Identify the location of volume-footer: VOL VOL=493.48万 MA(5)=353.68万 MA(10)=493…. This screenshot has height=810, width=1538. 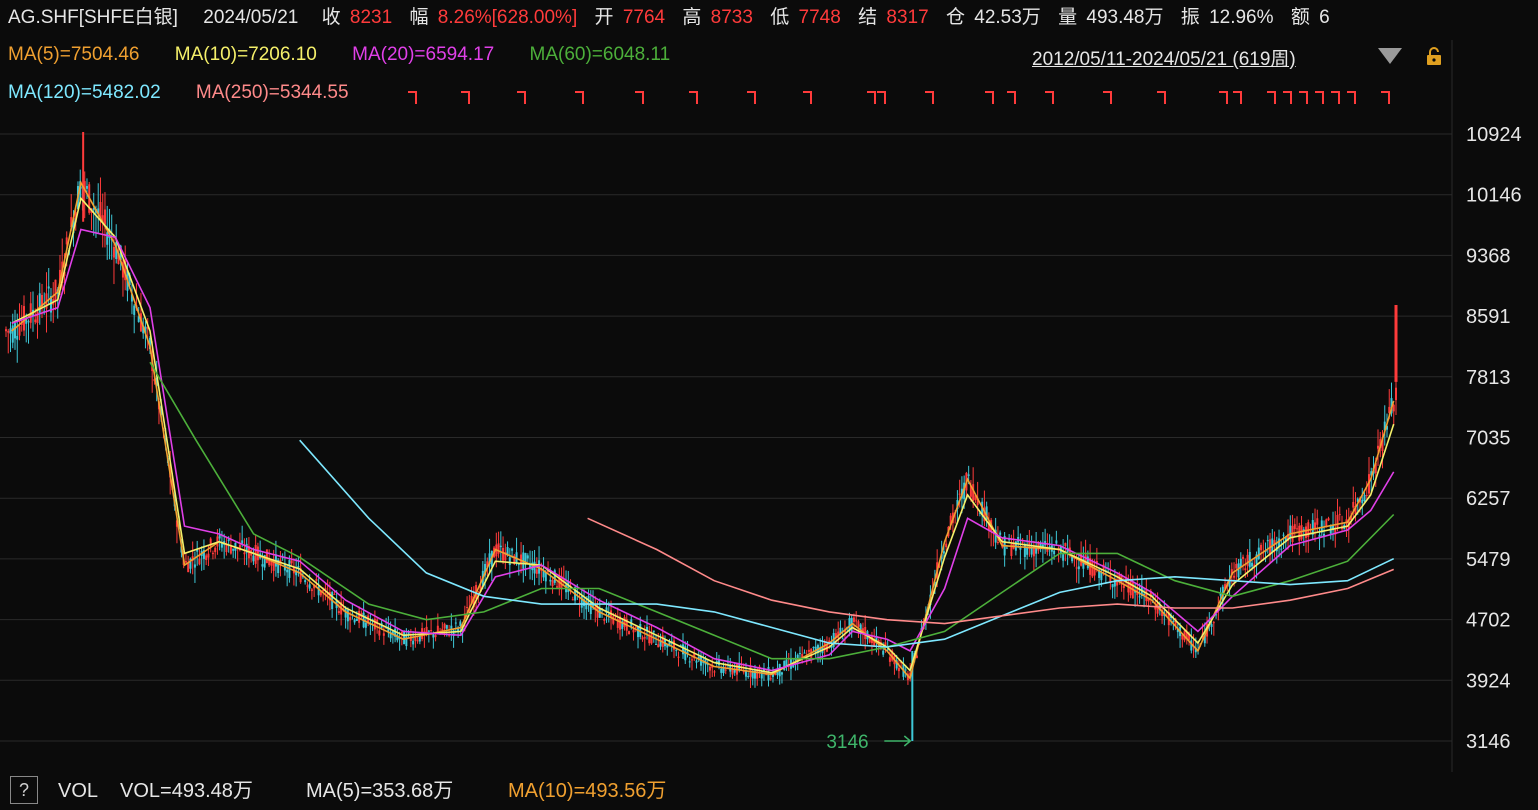
(769, 791).